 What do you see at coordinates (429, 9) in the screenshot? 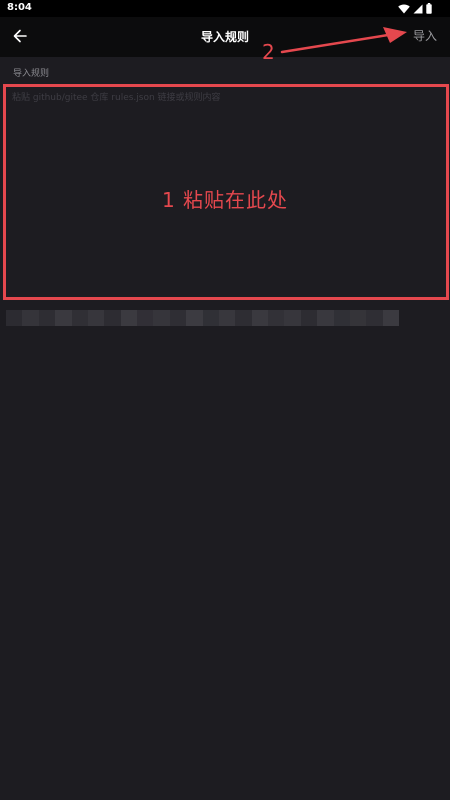
I see `battery-icon` at bounding box center [429, 9].